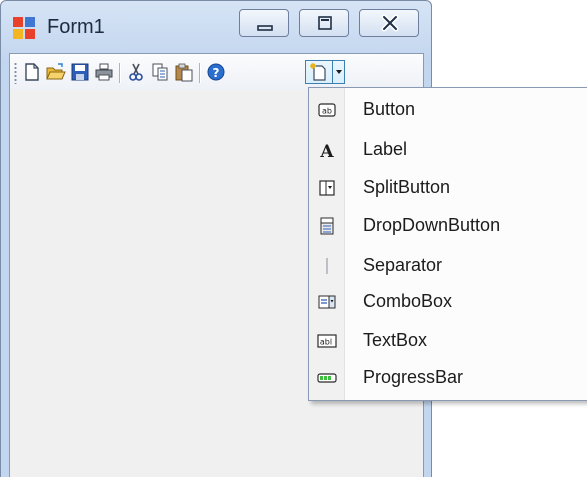 The width and height of the screenshot is (587, 477). I want to click on maximize-icon, so click(325, 23).